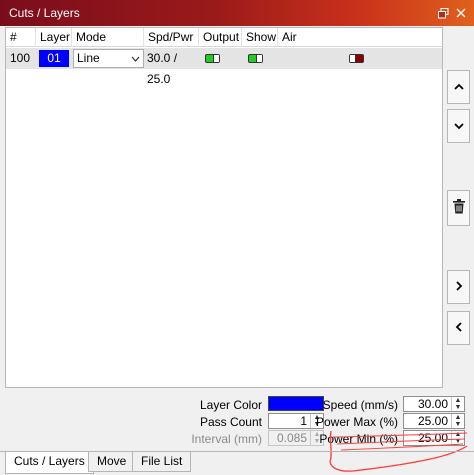  What do you see at coordinates (171, 37) in the screenshot?
I see `header-spd-pwr: Spd/Pwr` at bounding box center [171, 37].